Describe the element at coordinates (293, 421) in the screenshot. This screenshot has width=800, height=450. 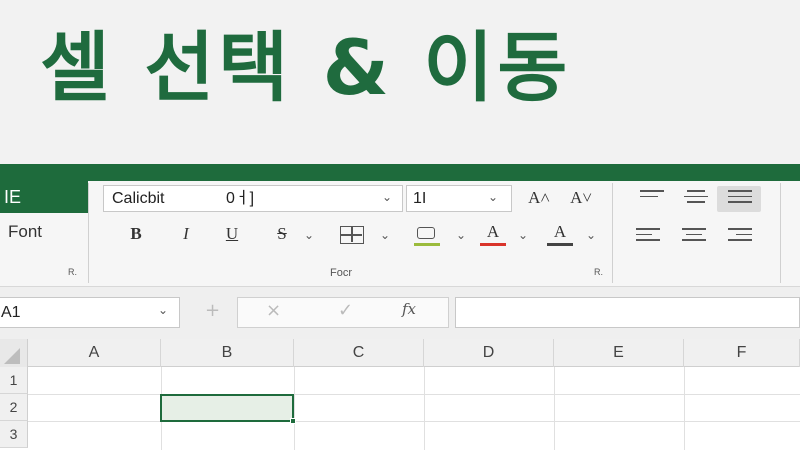
I see `fill-handle` at that location.